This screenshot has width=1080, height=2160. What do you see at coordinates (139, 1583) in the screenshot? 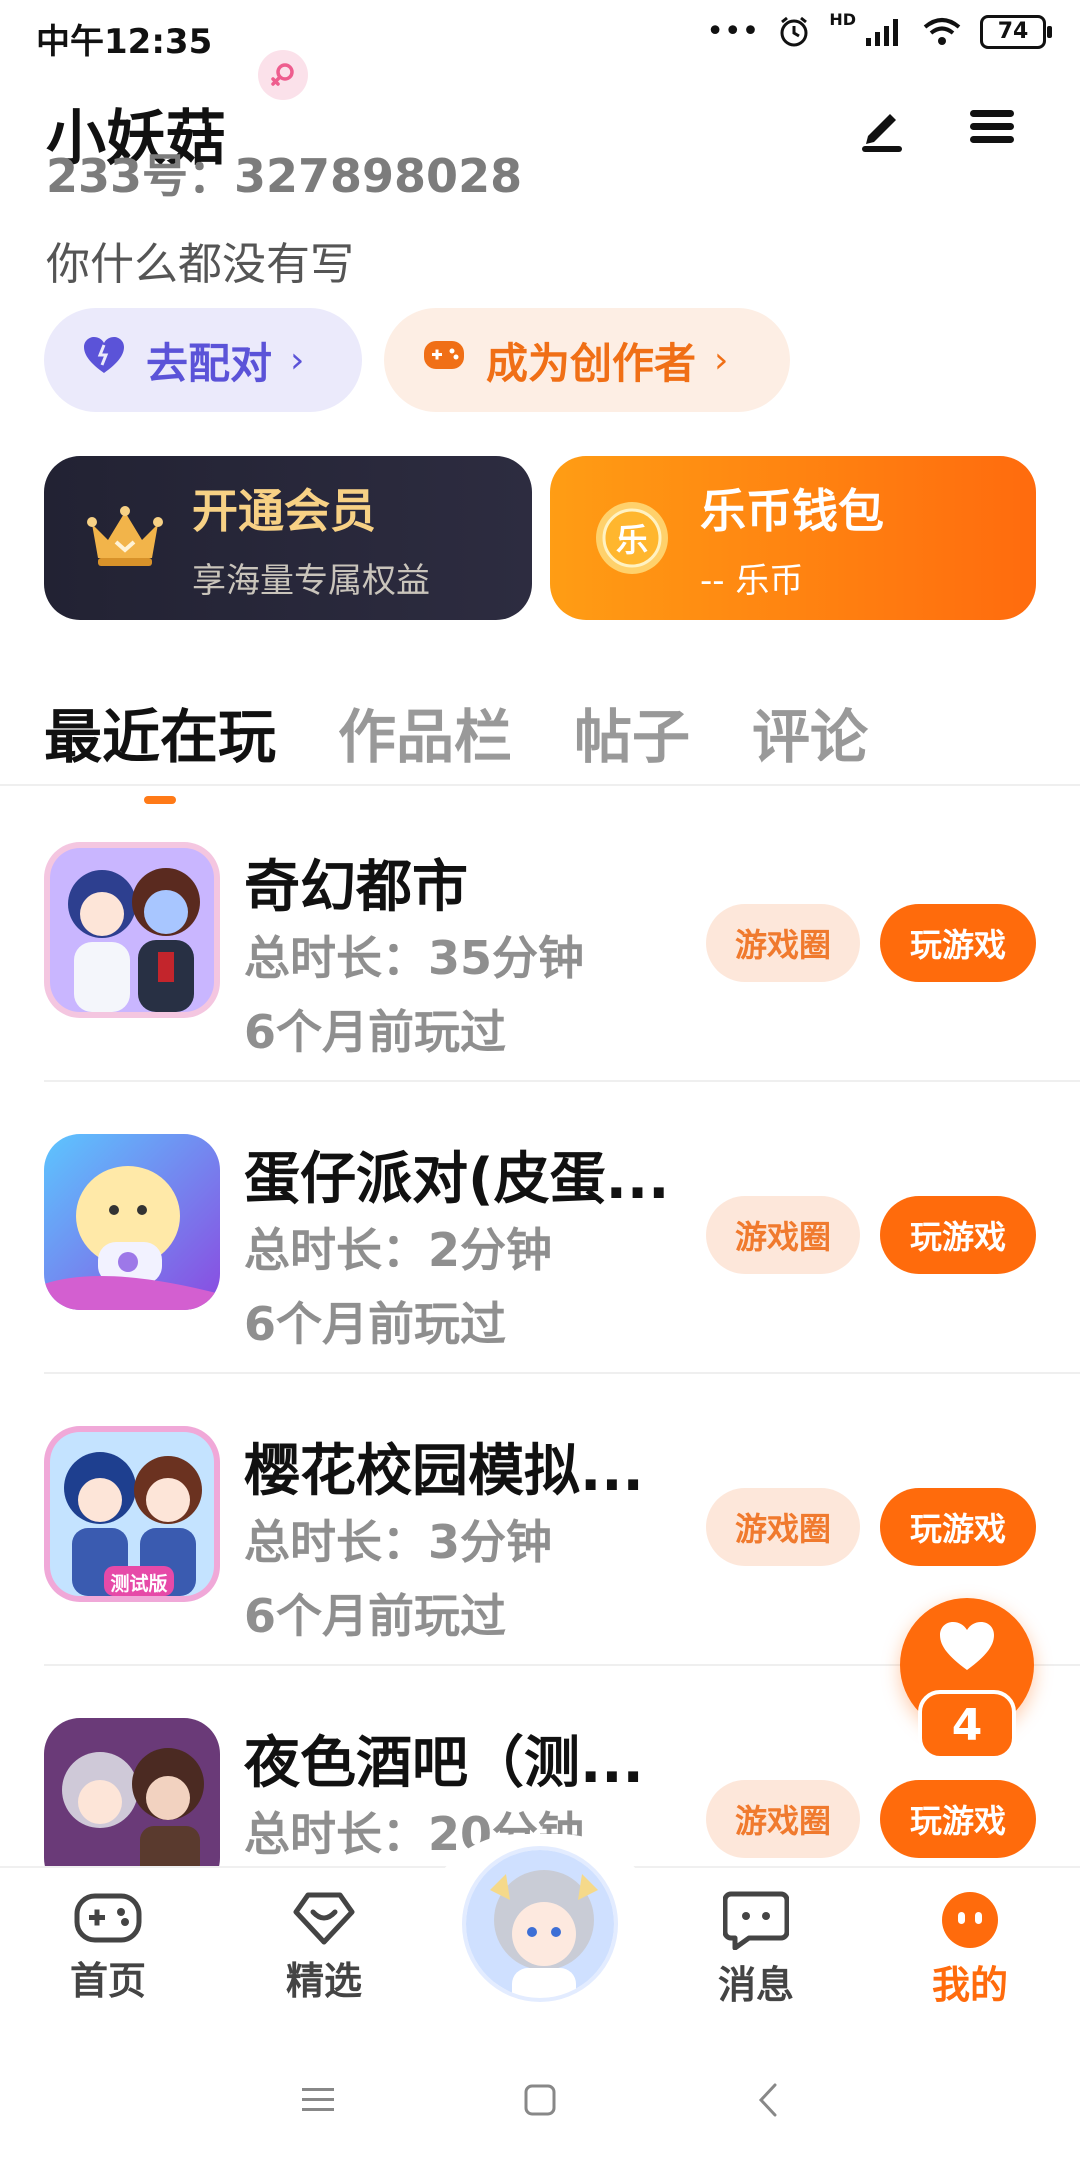
I see `test-version-badge: 测试版` at bounding box center [139, 1583].